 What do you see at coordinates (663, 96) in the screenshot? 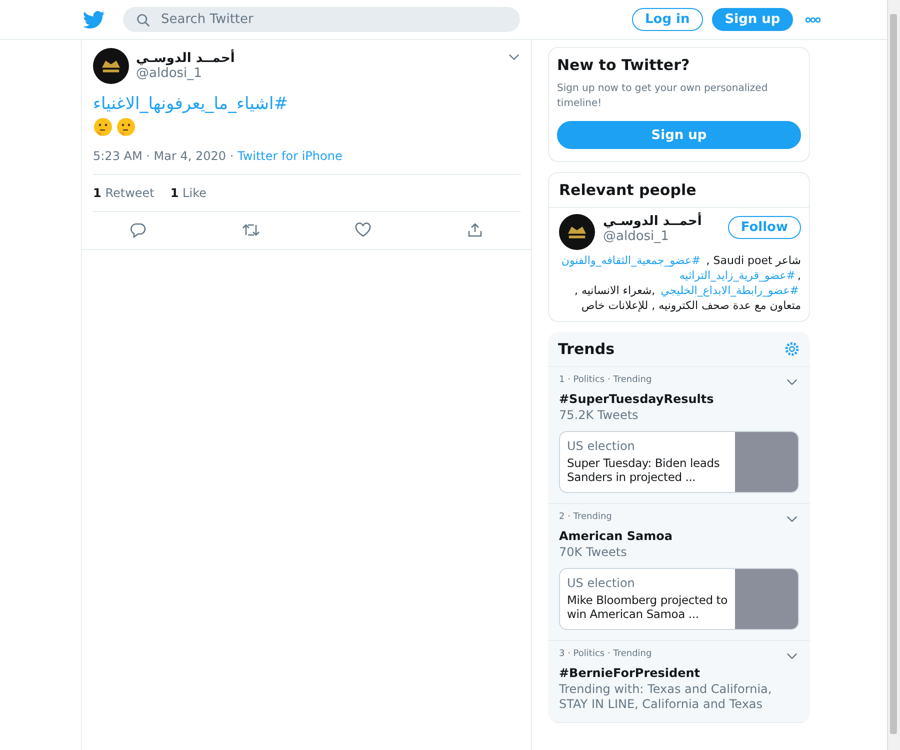
I see `card-text: Sign up now to get your own personalized timeline!` at bounding box center [663, 96].